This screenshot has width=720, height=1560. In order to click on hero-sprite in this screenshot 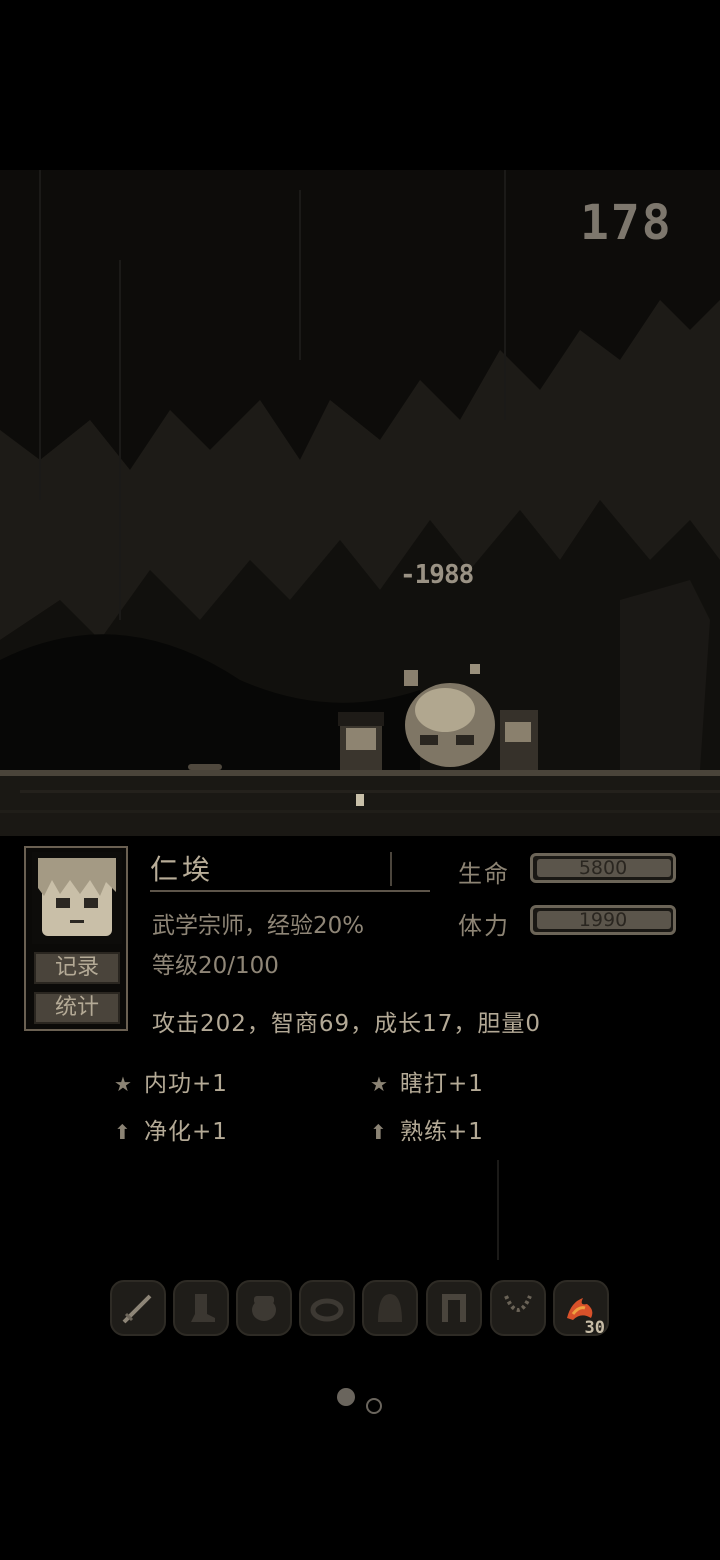, I will do `click(361, 741)`.